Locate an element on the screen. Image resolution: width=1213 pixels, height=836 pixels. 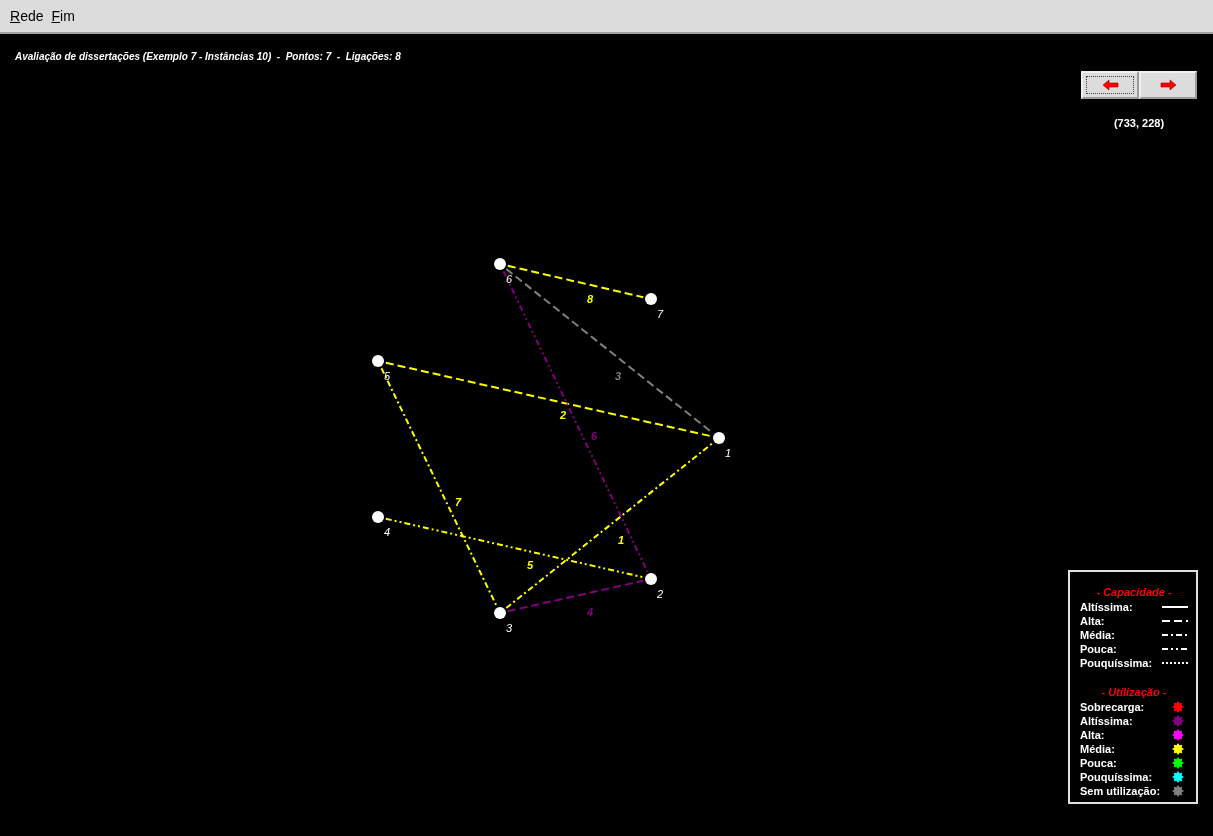
network-title: Avaliação de dissertações (Exemplo 7 - Instâncias 10) - Pontos: 7 - Ligações: 8 is located at coordinates (208, 56).